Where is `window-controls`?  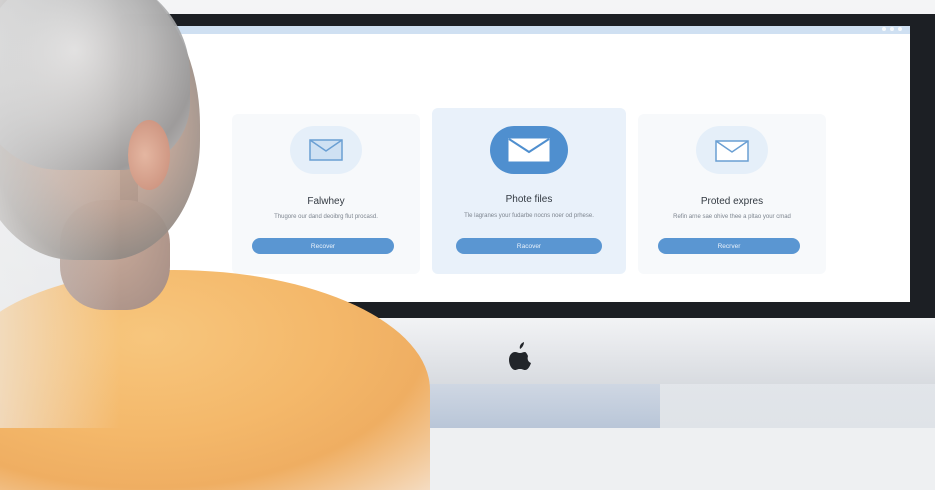
window-controls is located at coordinates (892, 29).